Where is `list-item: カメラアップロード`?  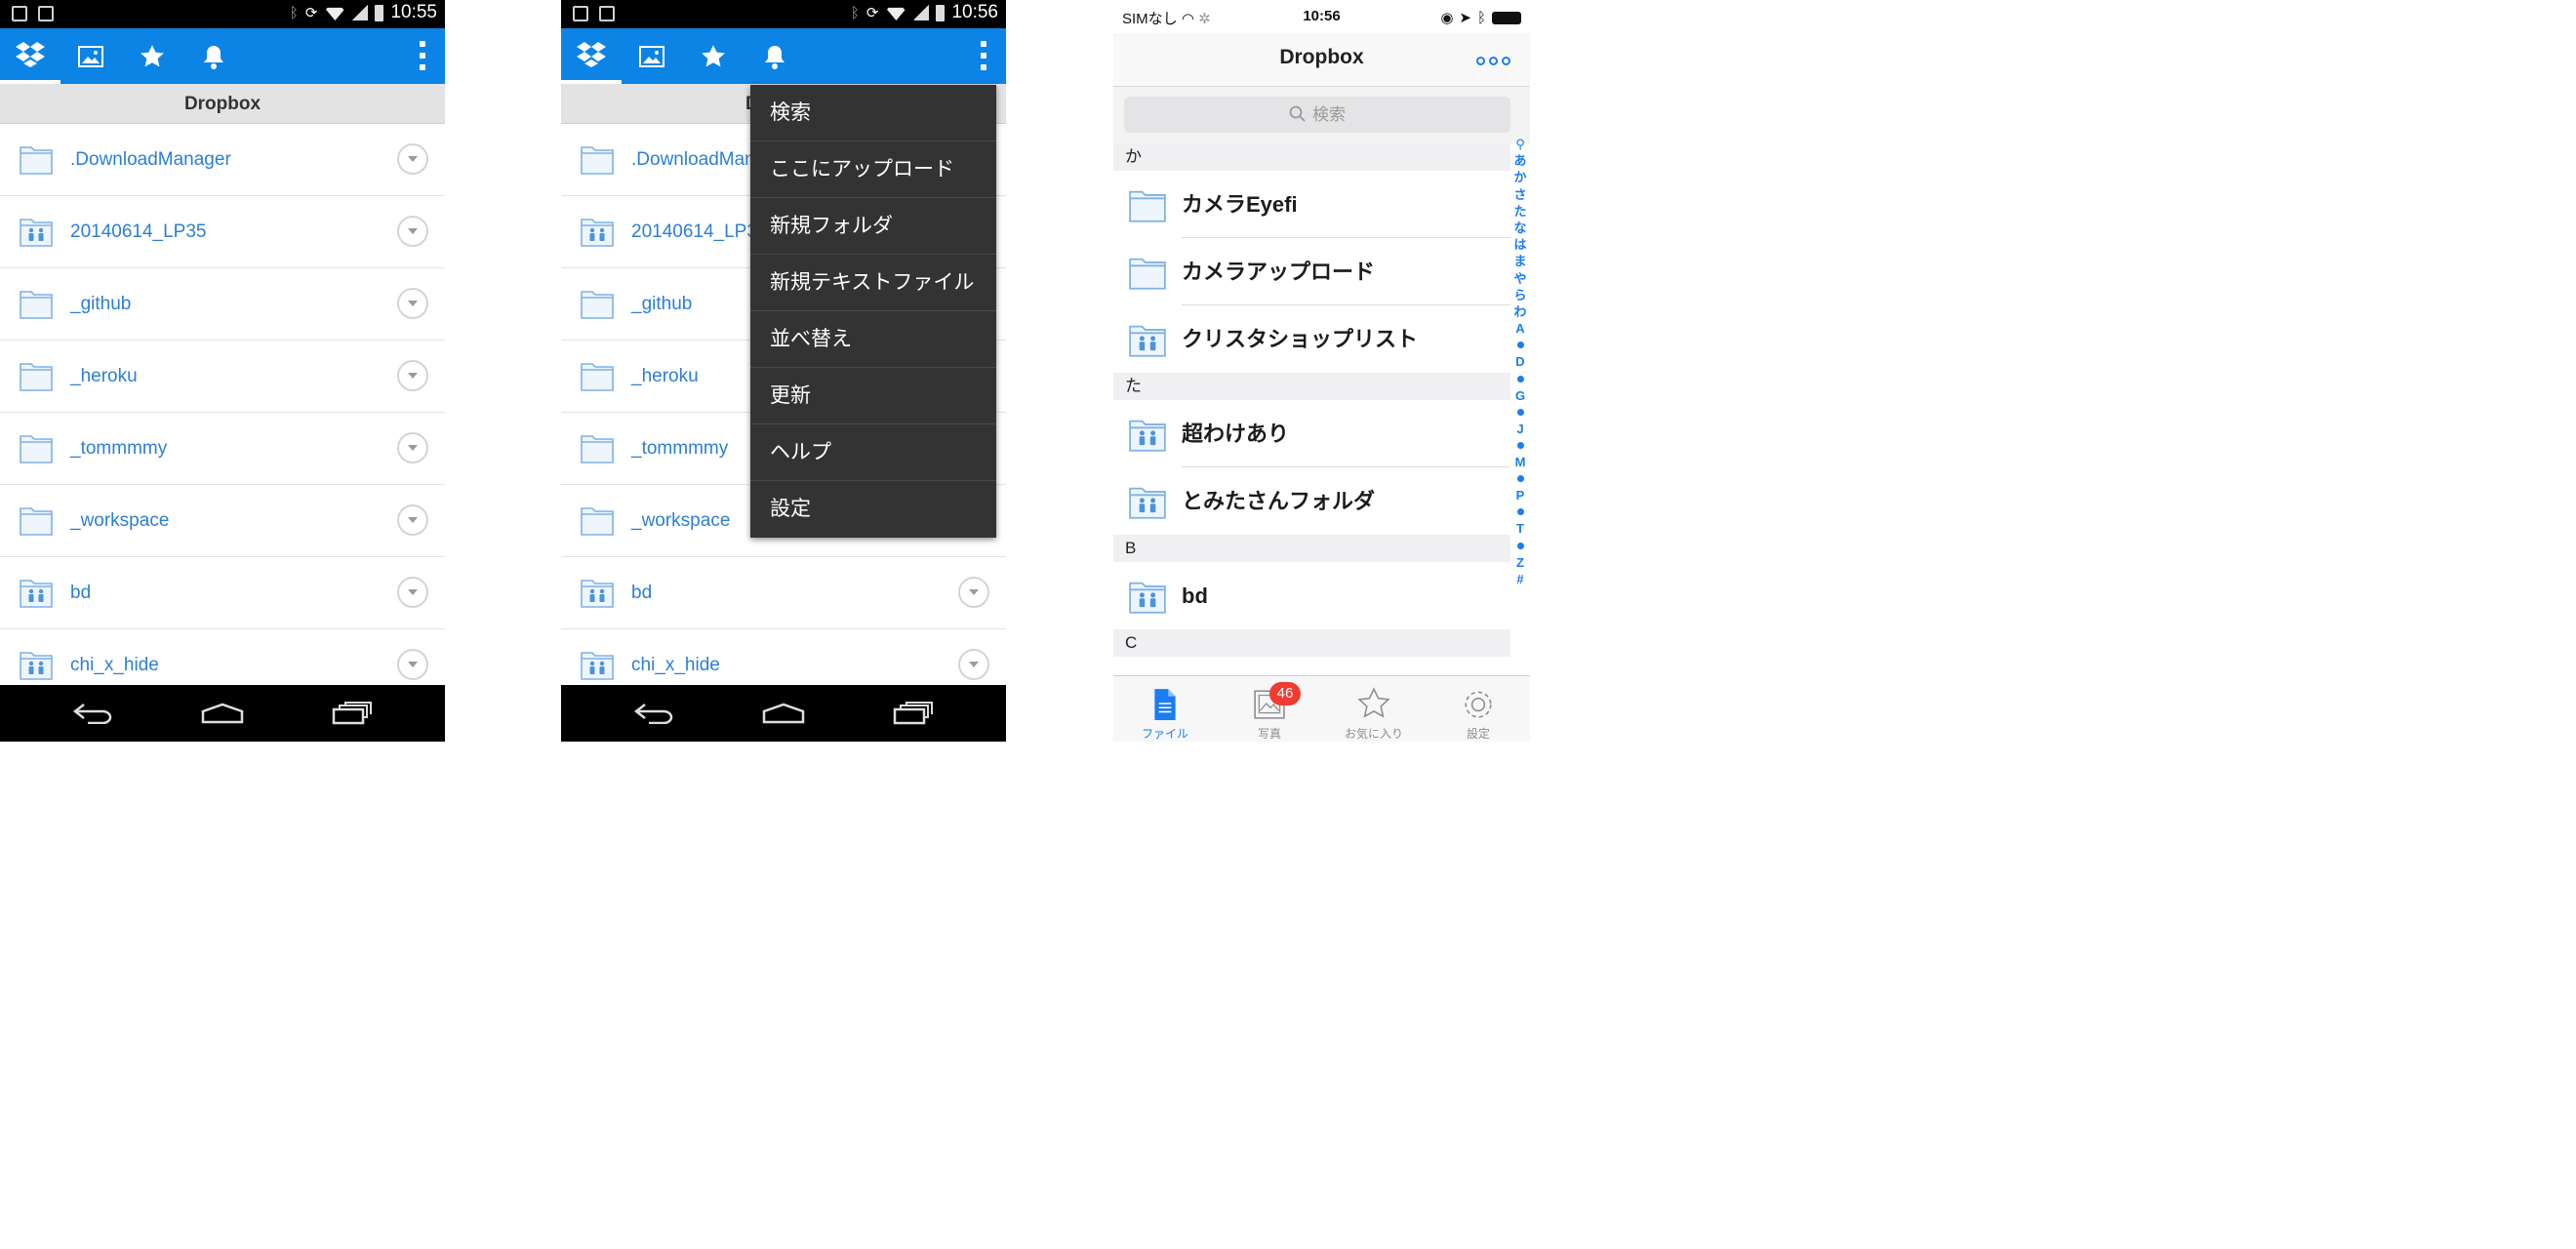
list-item: カメラアップロード is located at coordinates (1311, 271).